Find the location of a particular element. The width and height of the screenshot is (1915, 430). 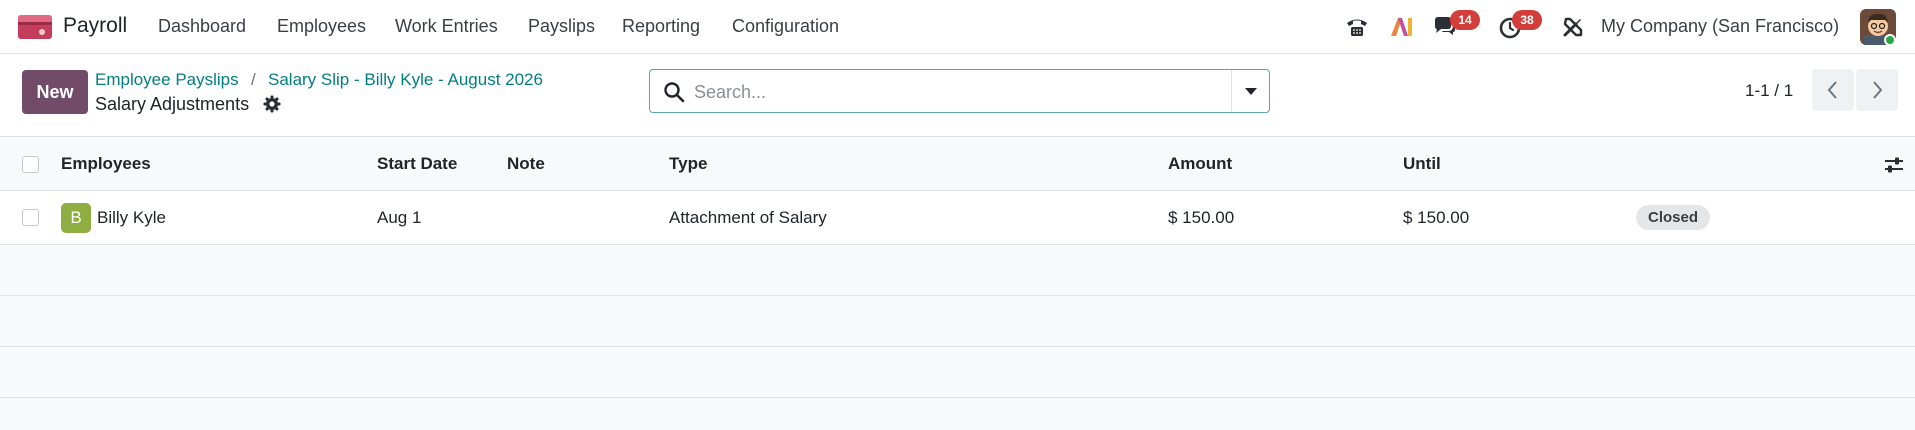

messages-badge: 14 is located at coordinates (1465, 20).